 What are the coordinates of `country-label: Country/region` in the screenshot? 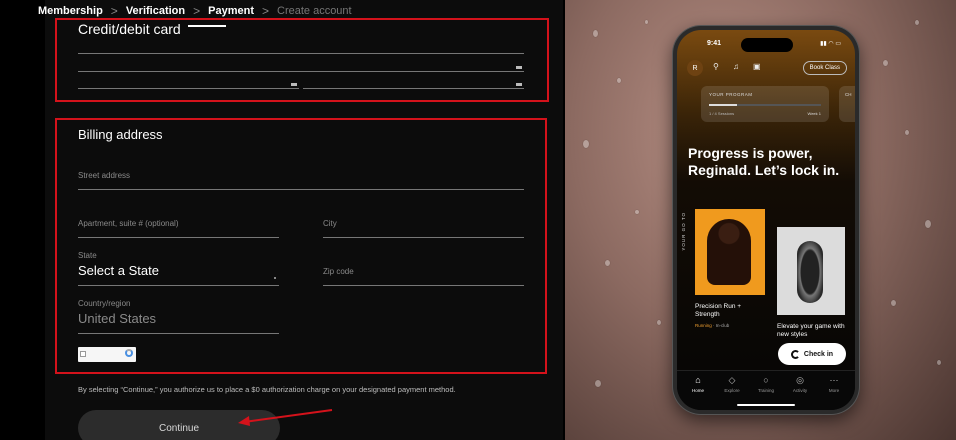 It's located at (104, 303).